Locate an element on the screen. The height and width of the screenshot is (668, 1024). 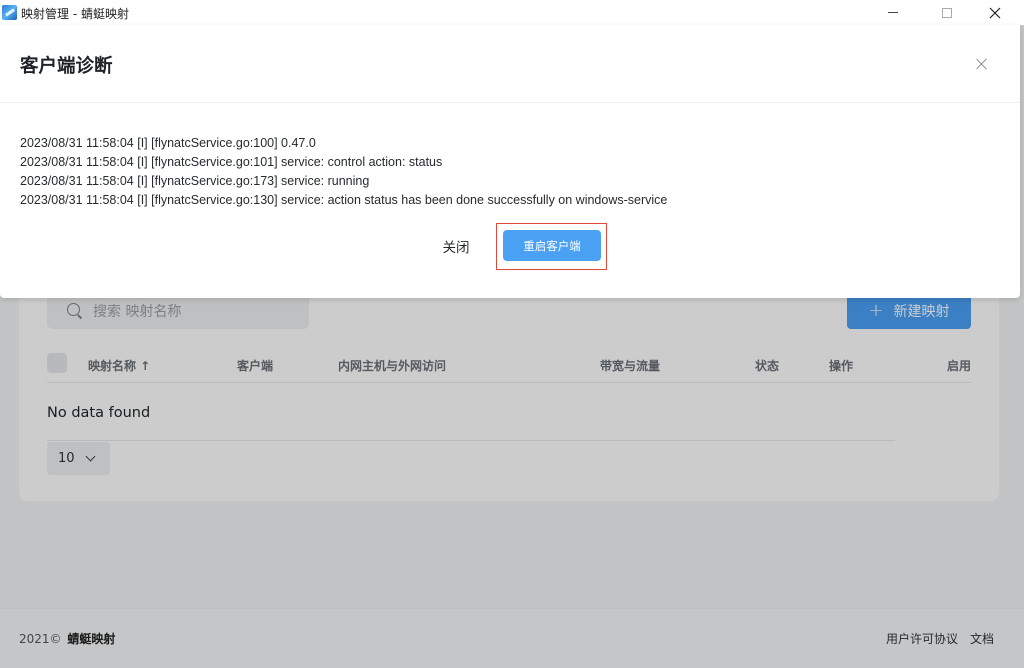
close-icon is located at coordinates (995, 12).